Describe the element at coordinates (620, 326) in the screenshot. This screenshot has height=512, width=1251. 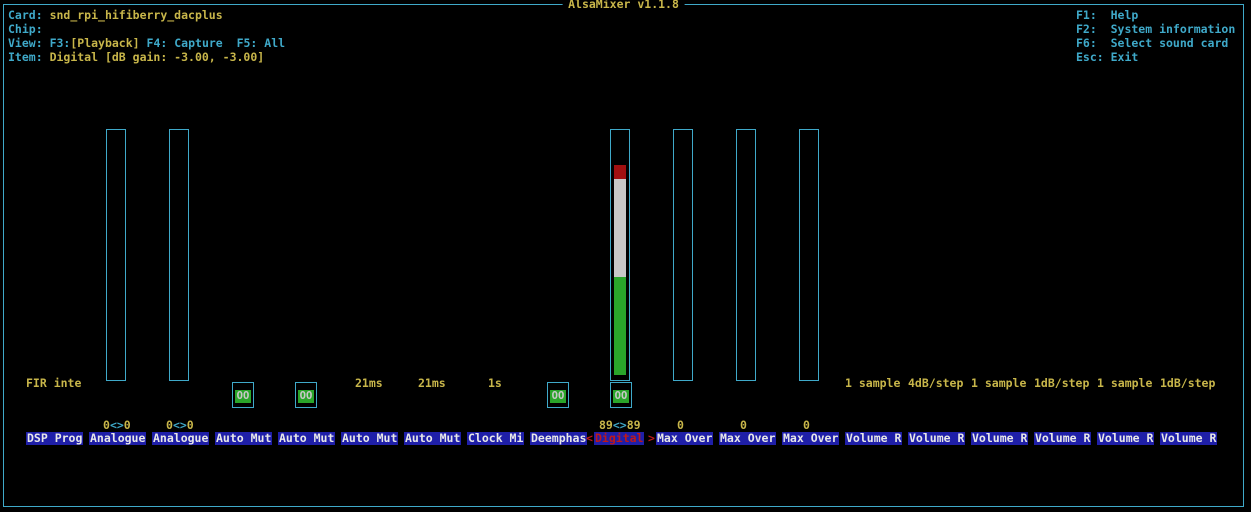
I see `digital-bar-low` at that location.